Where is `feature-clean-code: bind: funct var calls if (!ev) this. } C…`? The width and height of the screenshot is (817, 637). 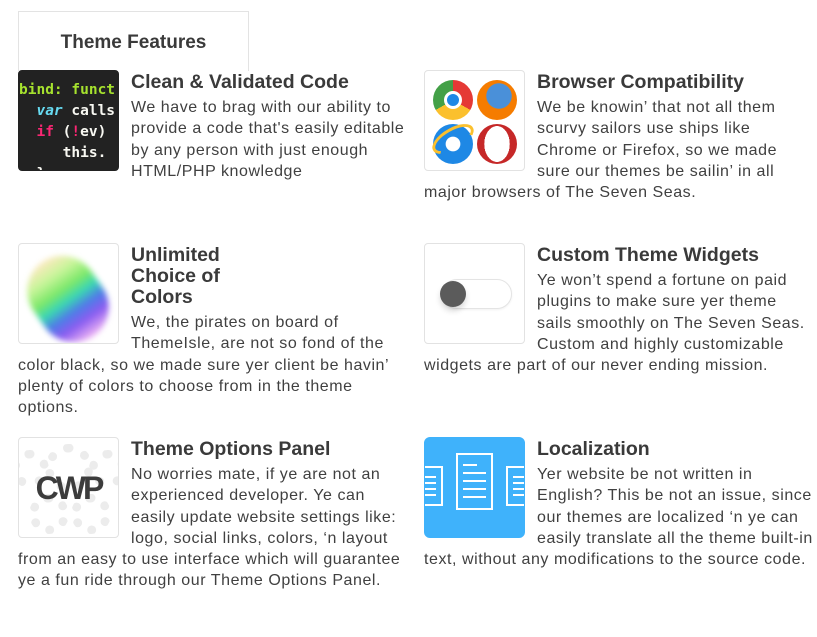 feature-clean-code: bind: funct var calls if (!ev) this. } C… is located at coordinates (213, 126).